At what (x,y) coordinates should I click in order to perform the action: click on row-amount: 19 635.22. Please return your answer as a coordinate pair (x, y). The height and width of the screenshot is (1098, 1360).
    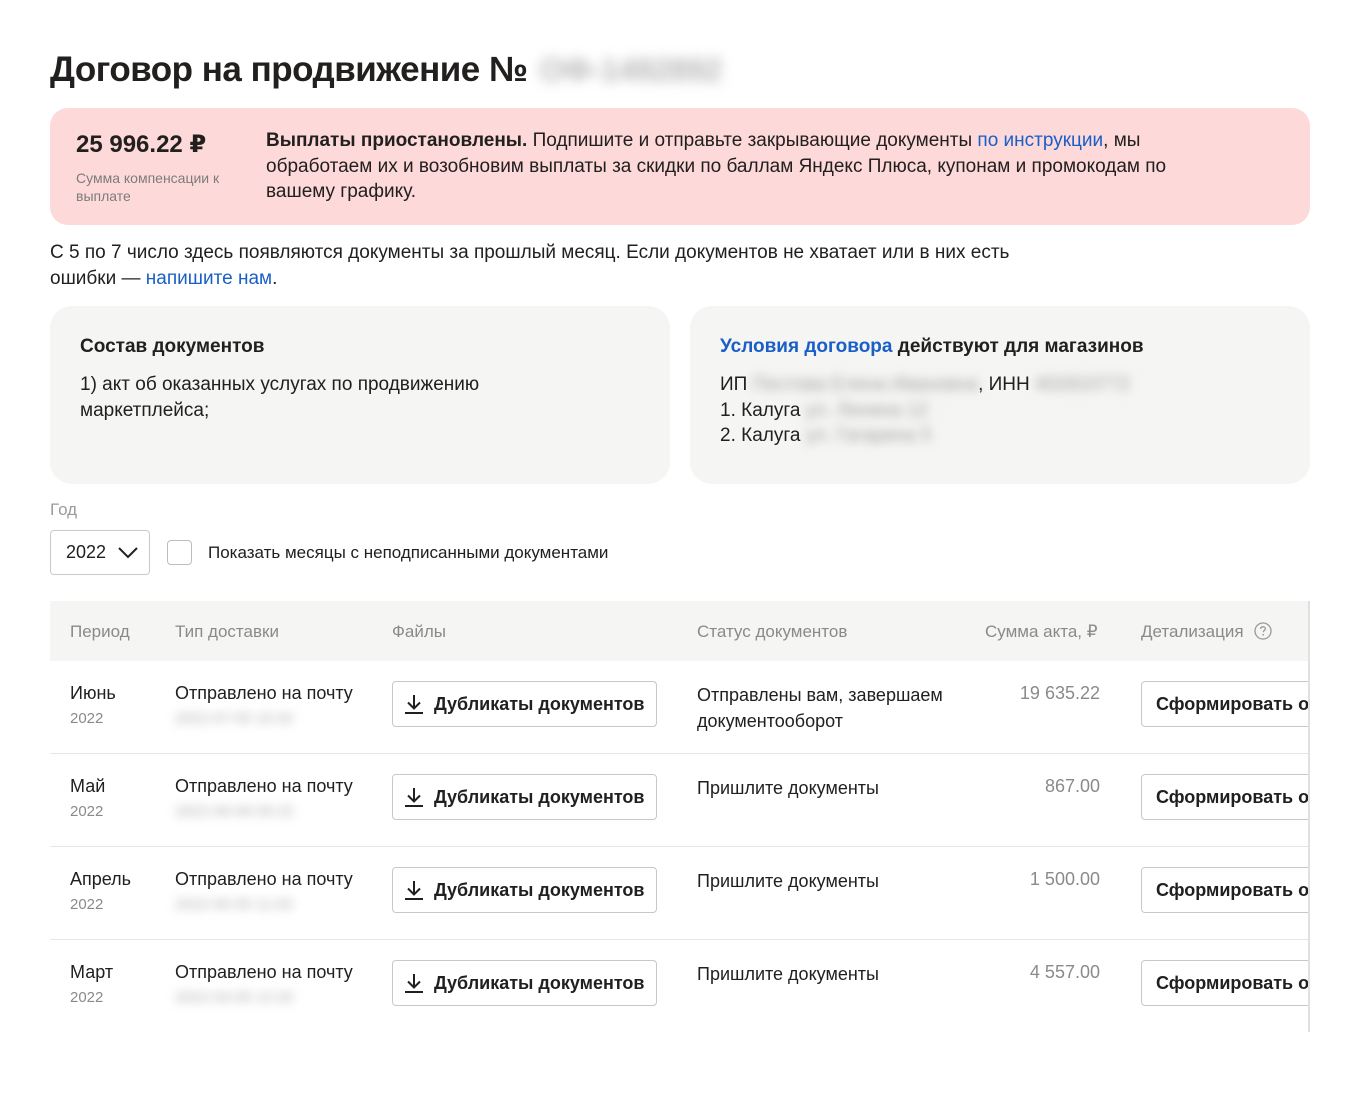
    Looking at the image, I should click on (1059, 693).